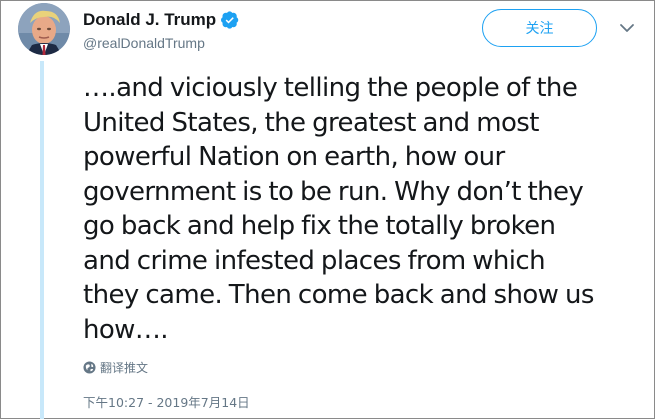 The height and width of the screenshot is (419, 655). I want to click on name-row: Donald J. Trump, so click(161, 20).